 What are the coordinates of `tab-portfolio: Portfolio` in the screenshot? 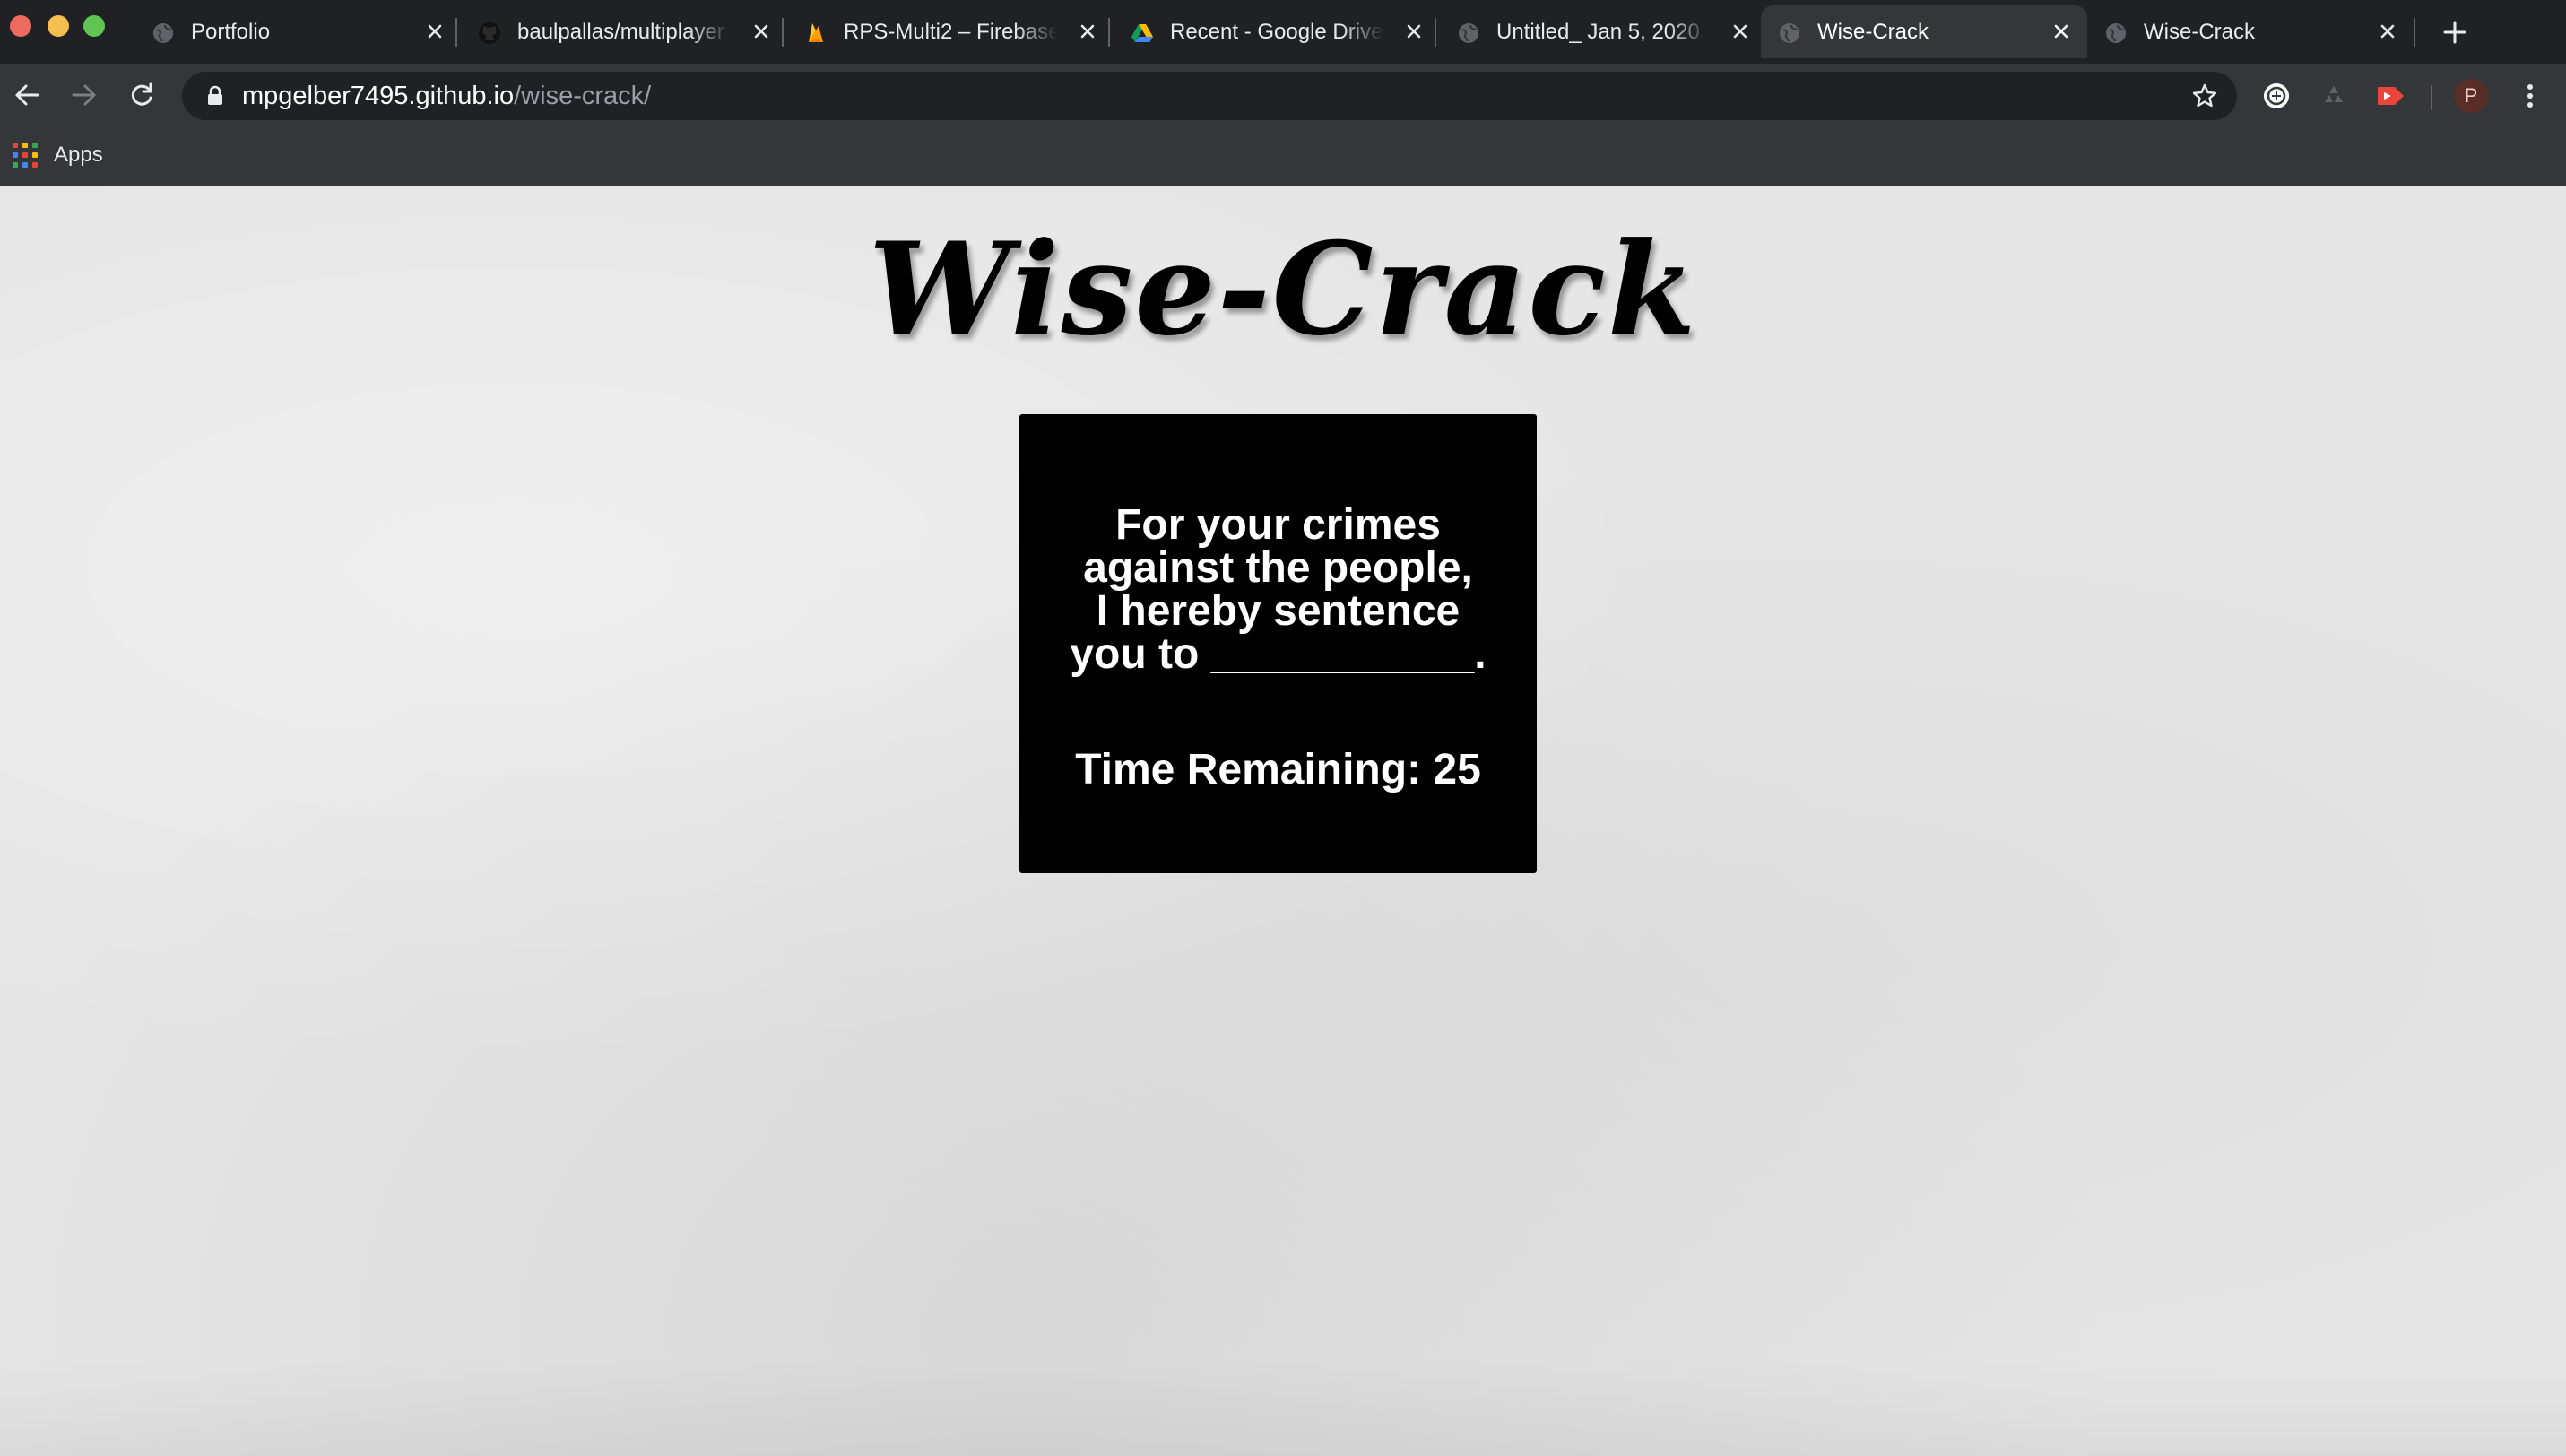 It's located at (297, 32).